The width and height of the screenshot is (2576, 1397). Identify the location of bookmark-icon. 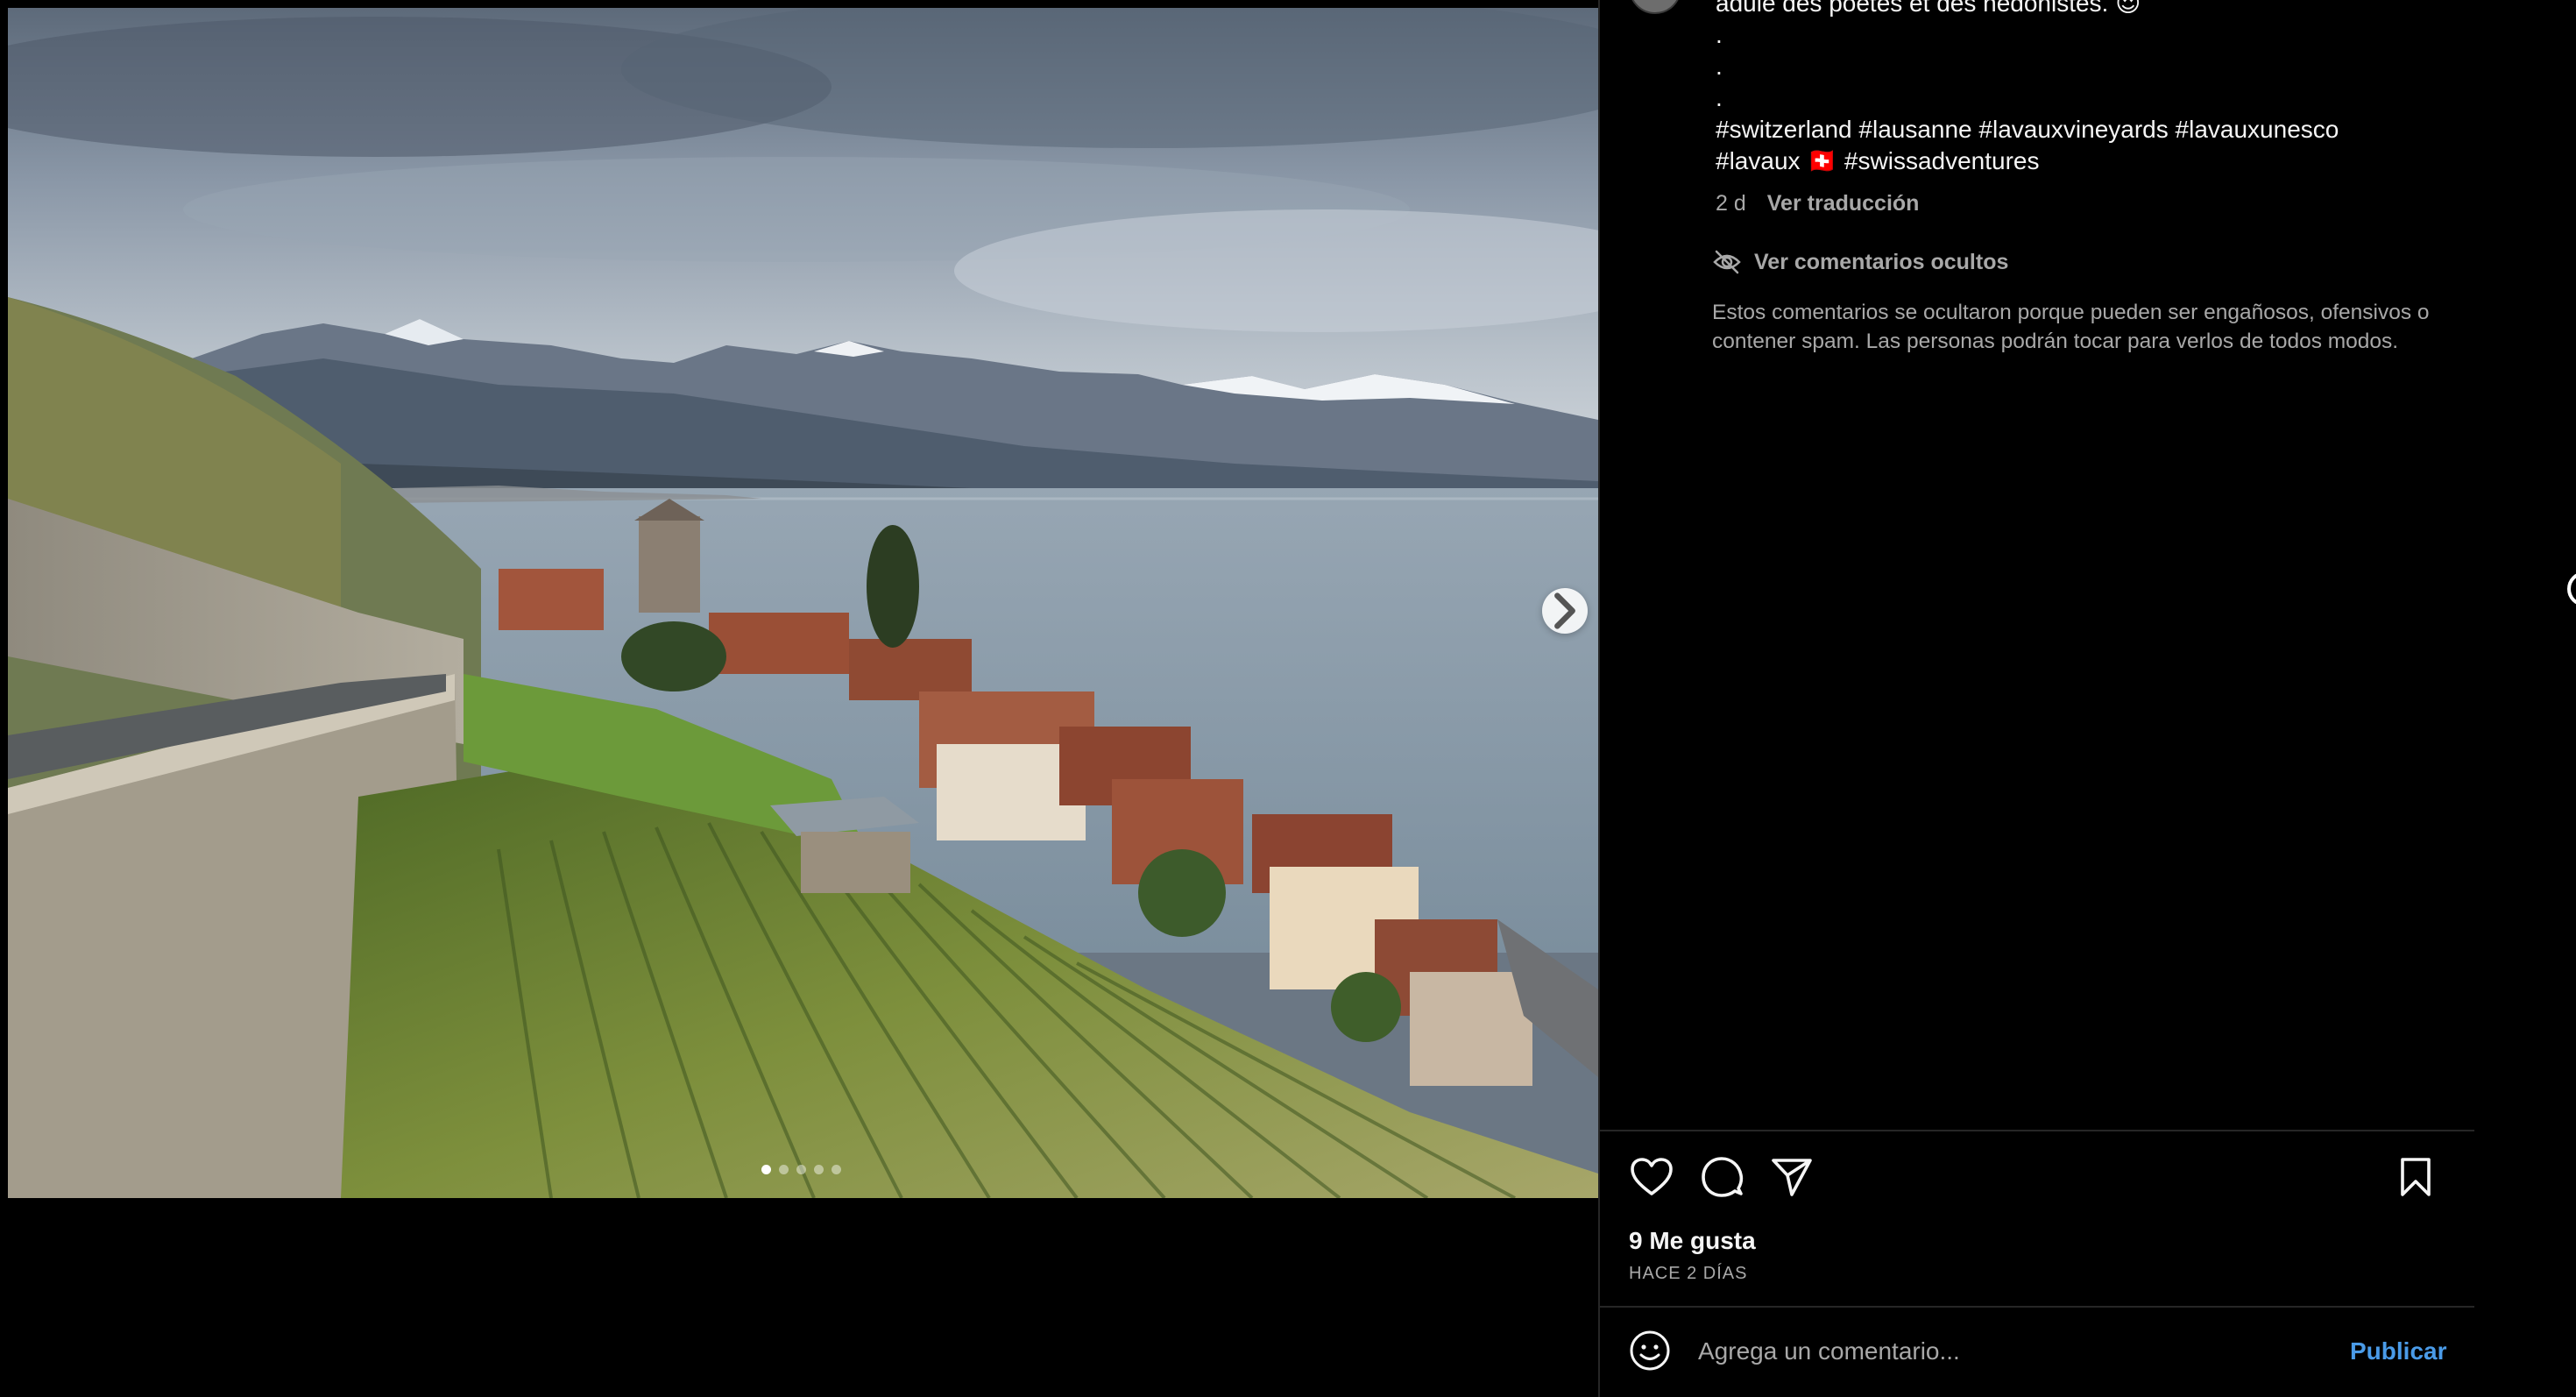
(2416, 1177).